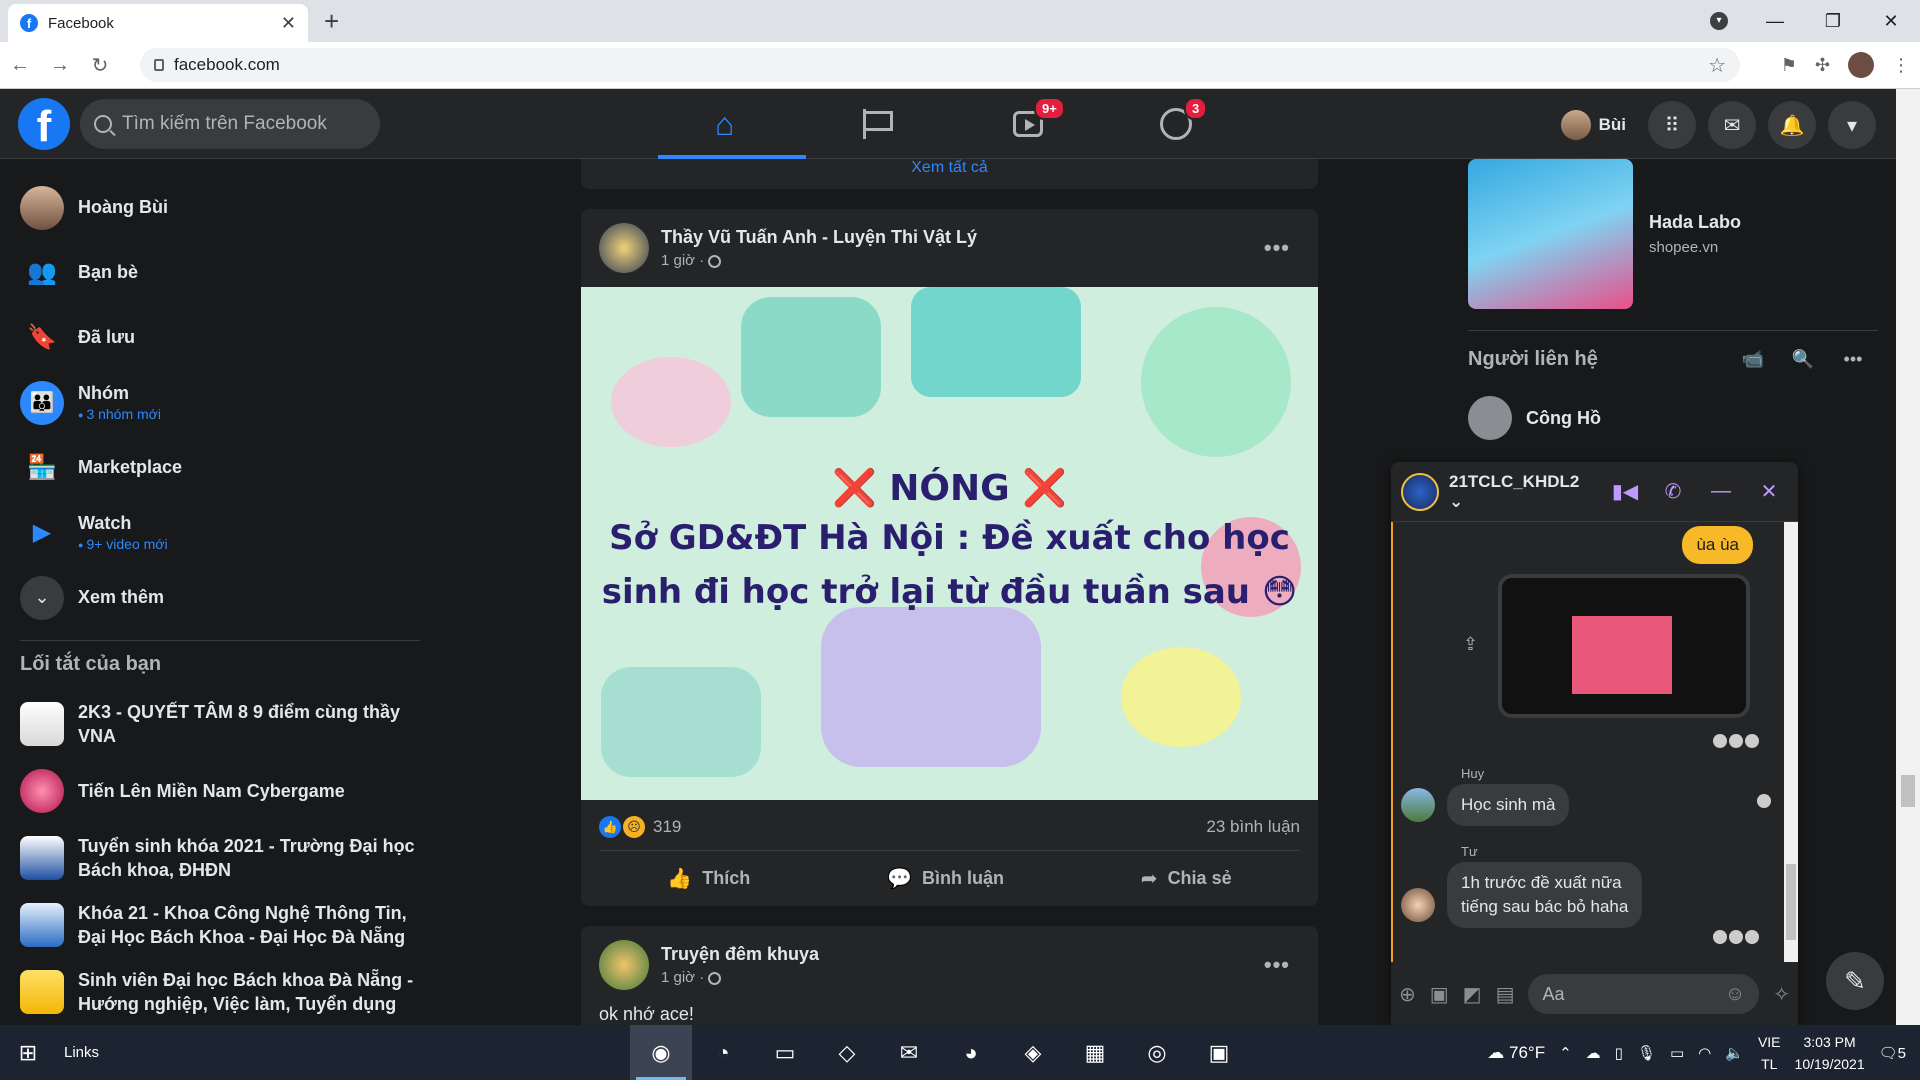 This screenshot has width=1920, height=1080. What do you see at coordinates (1470, 644) in the screenshot?
I see `share-icon: ⇪` at bounding box center [1470, 644].